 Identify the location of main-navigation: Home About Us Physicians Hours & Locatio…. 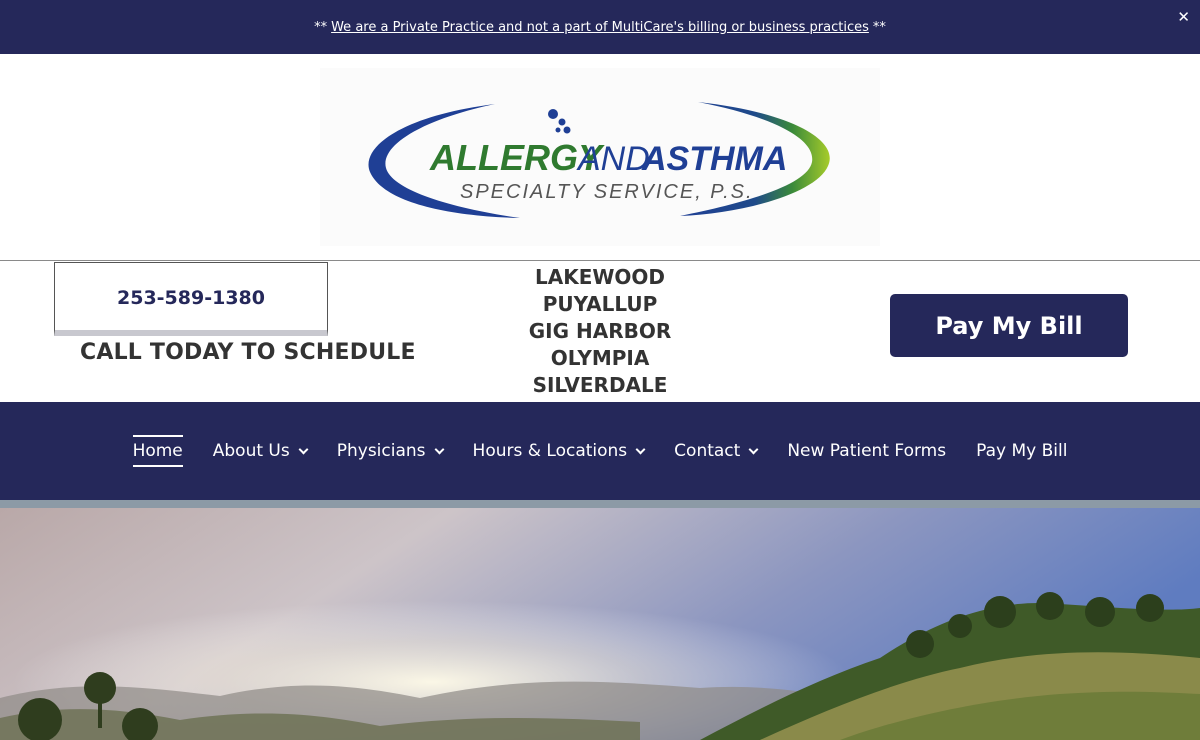
(600, 451).